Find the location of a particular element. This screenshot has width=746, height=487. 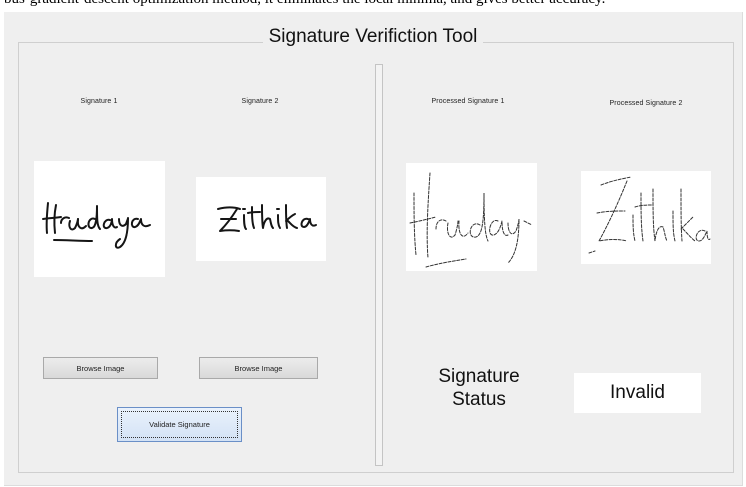

signature-status-text: Signature Status is located at coordinates (479, 388).